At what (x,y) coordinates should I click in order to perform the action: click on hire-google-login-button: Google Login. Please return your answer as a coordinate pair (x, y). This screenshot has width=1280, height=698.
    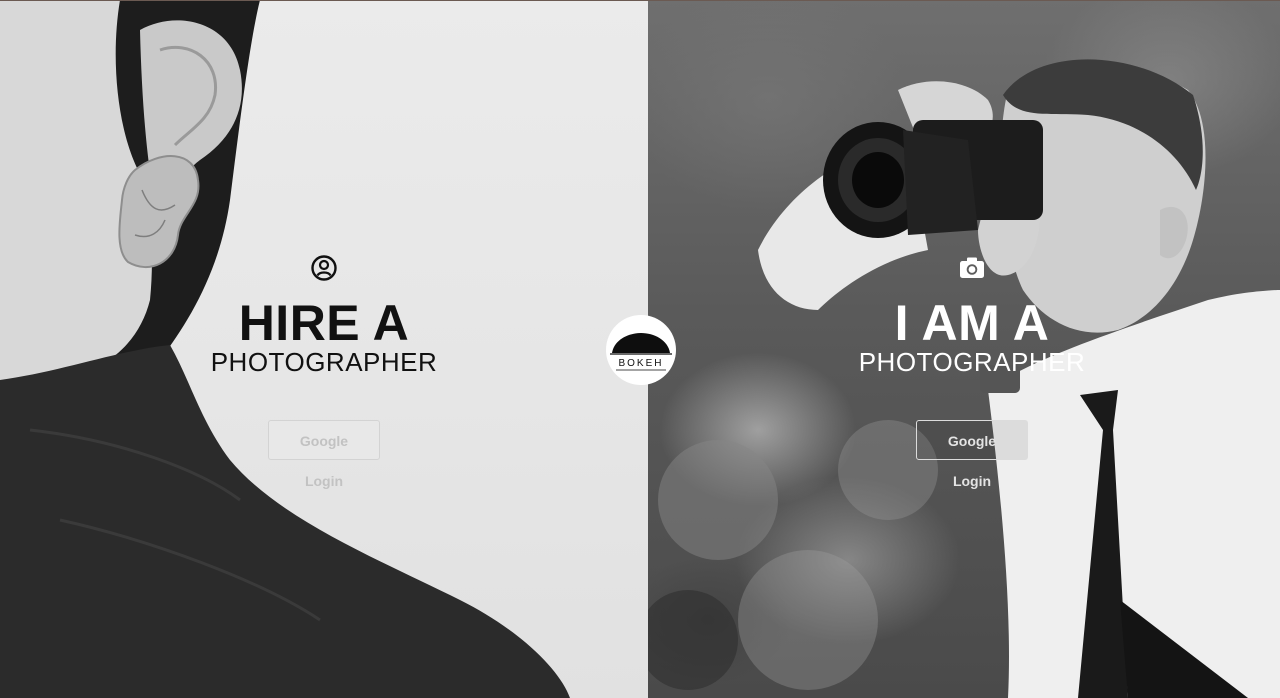
    Looking at the image, I should click on (324, 454).